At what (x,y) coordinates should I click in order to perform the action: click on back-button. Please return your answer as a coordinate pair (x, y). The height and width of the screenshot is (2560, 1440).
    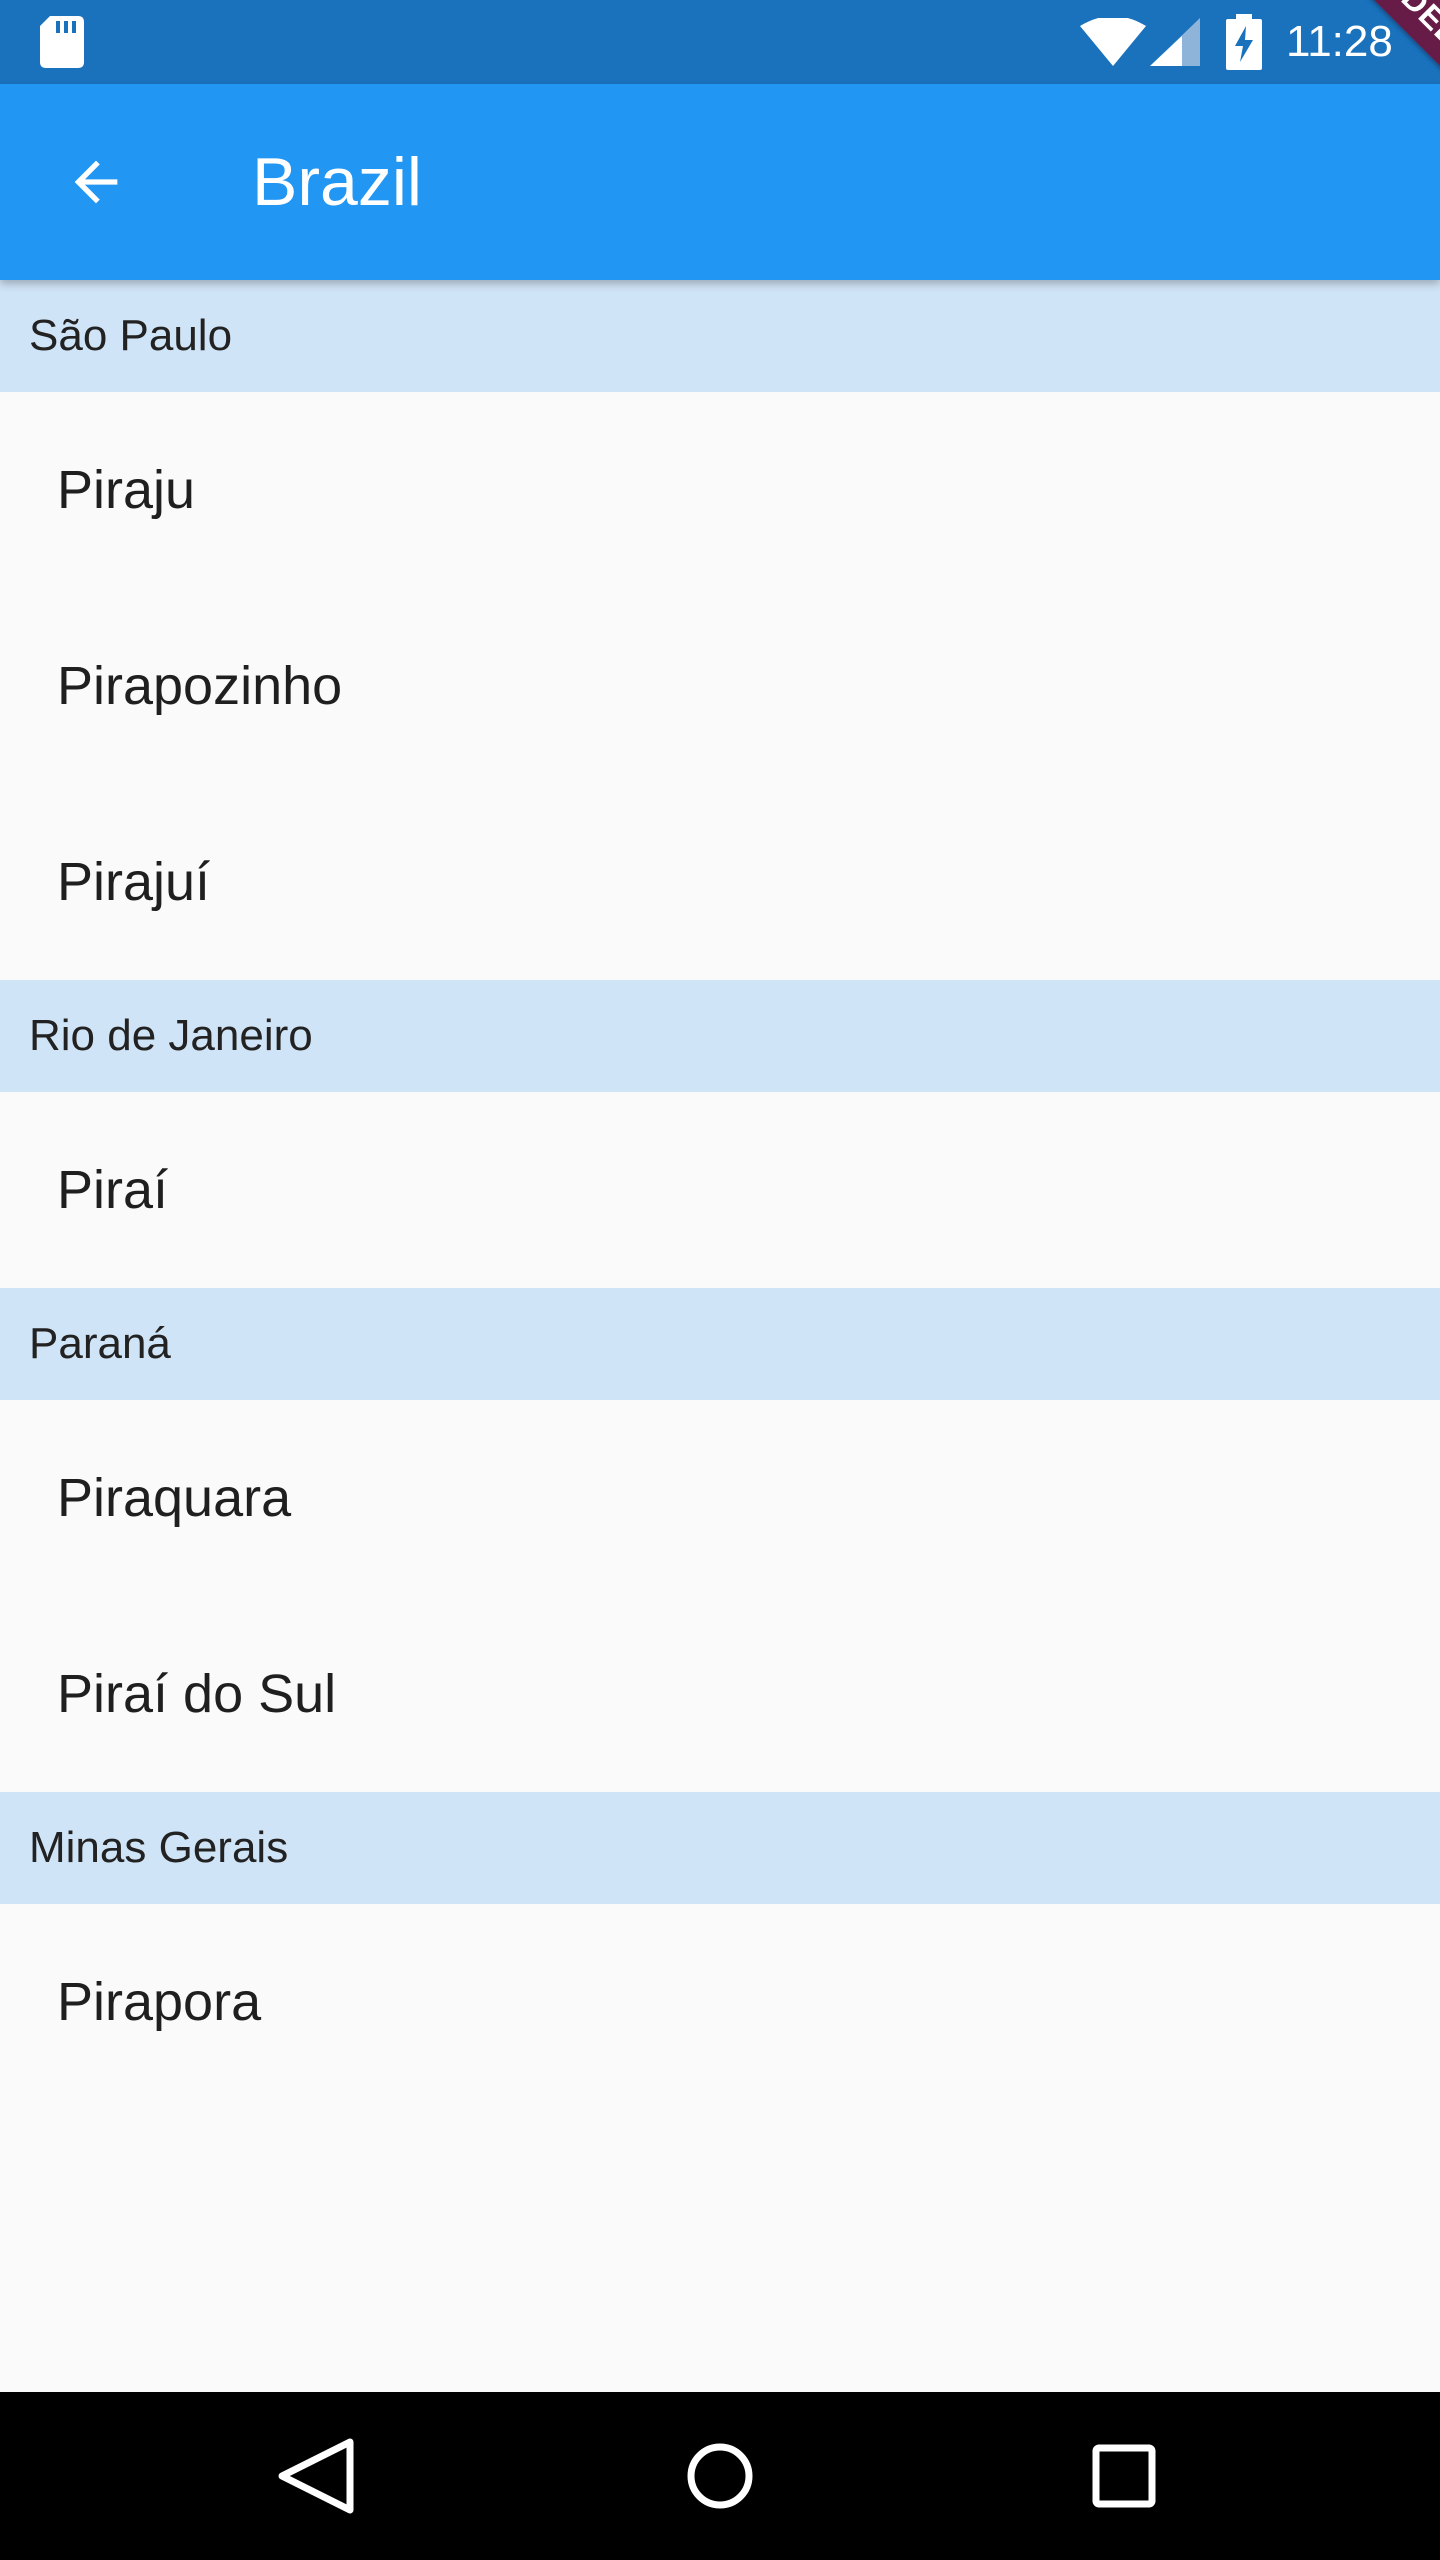
    Looking at the image, I should click on (96, 182).